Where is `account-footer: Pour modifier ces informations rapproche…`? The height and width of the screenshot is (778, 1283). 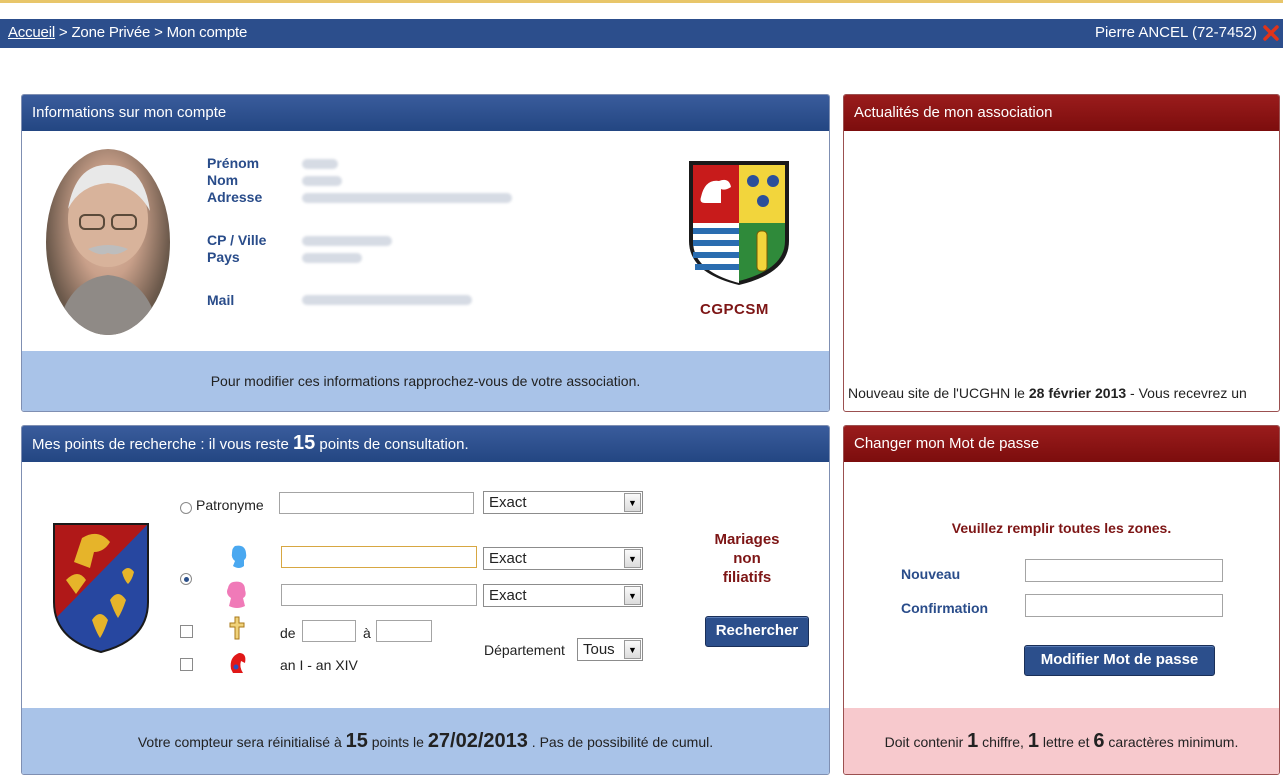
account-footer: Pour modifier ces informations rapproche… is located at coordinates (425, 381).